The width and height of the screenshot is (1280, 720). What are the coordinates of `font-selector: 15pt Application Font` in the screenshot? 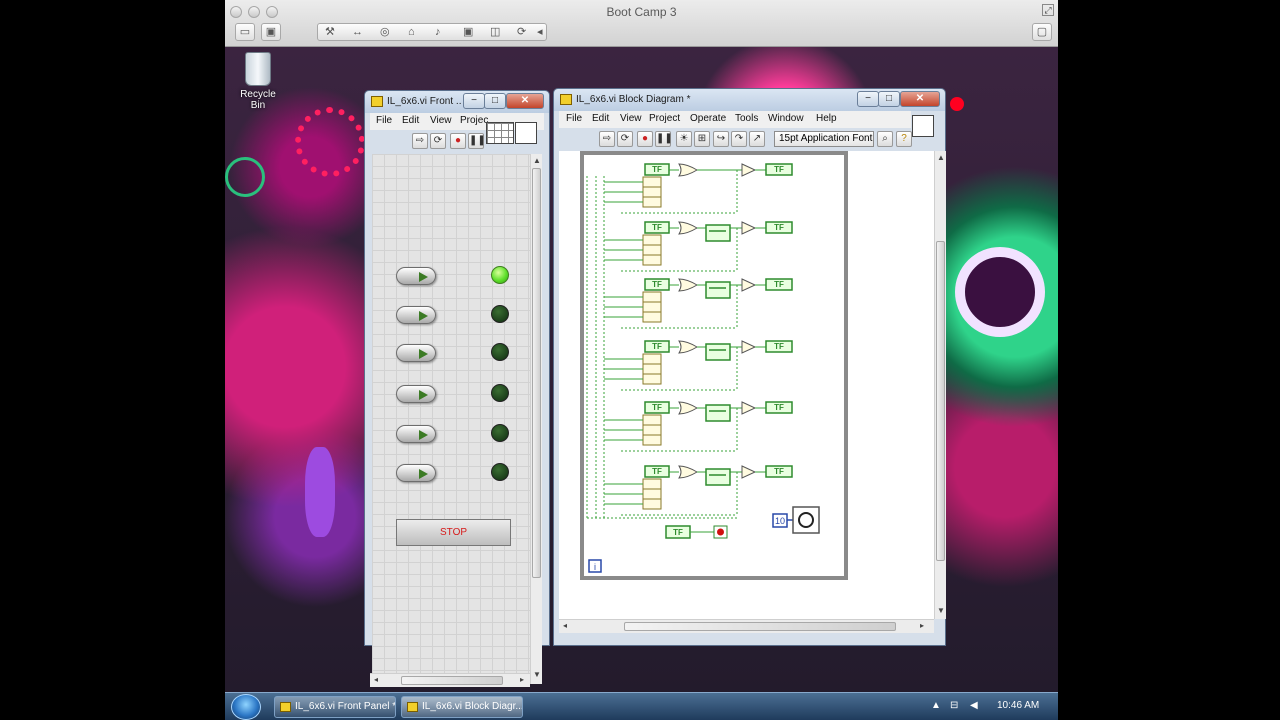 It's located at (824, 139).